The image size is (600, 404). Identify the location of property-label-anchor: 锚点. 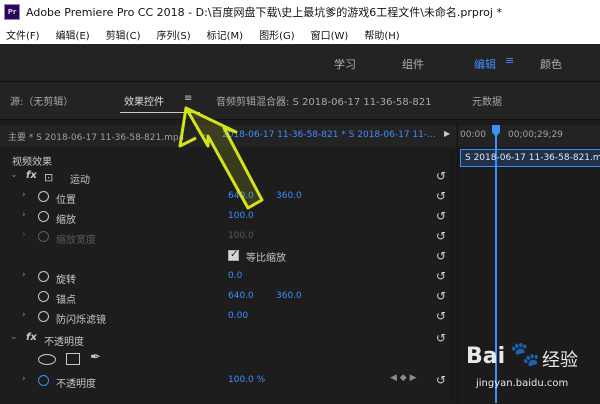
(66, 300).